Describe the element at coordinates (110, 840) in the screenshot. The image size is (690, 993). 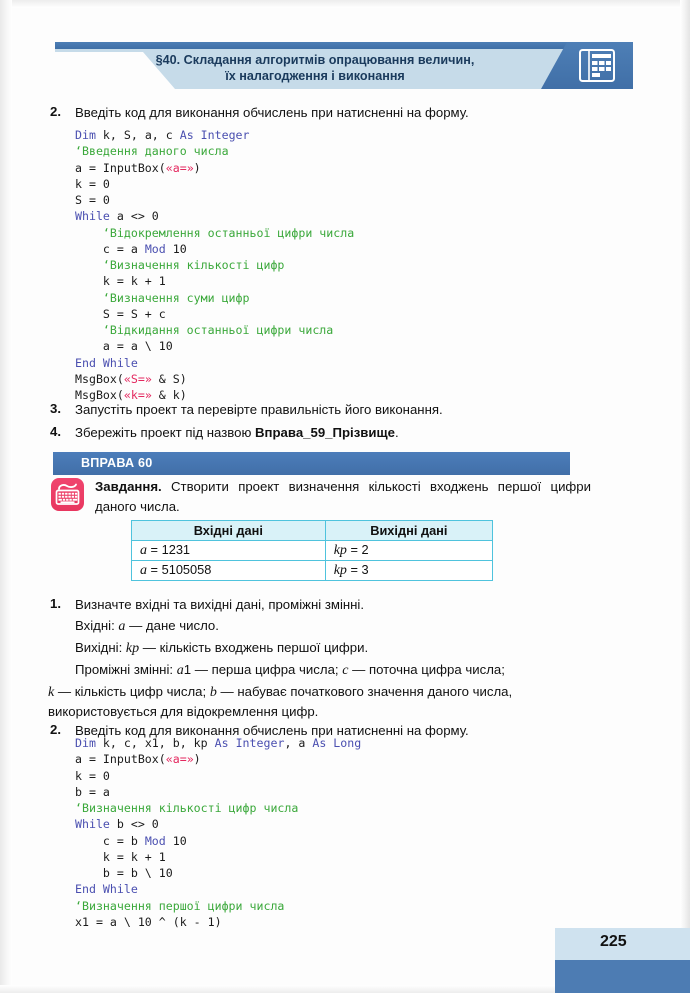
I see `code-token: c = b` at that location.